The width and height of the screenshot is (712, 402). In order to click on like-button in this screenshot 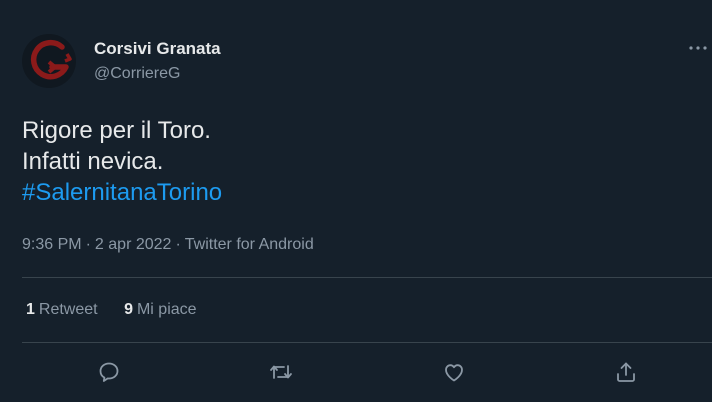, I will do `click(454, 372)`.